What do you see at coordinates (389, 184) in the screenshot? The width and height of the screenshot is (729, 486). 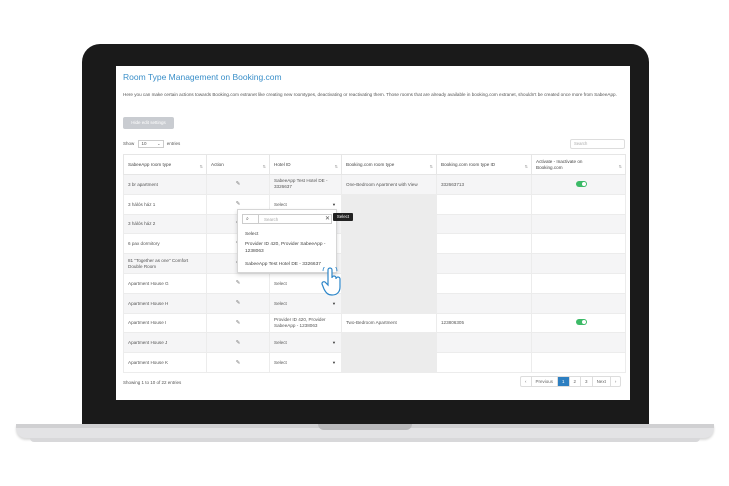 I see `booking-room-type-cell: One-Bedroom Apartment with View` at bounding box center [389, 184].